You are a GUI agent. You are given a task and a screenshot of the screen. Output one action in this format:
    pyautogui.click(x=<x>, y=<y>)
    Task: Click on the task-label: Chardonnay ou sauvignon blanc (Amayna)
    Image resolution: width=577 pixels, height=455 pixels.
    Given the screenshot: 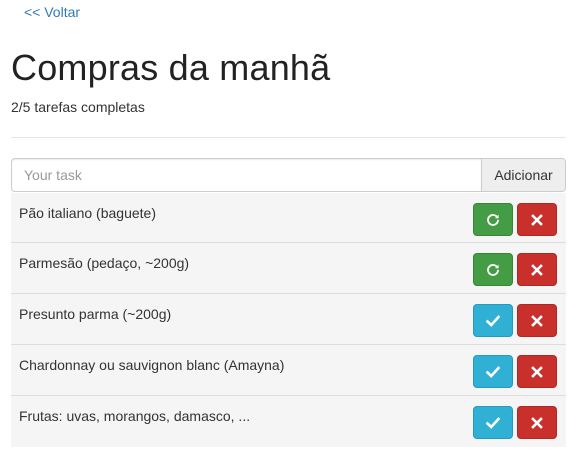 What is the action you would take?
    pyautogui.click(x=152, y=365)
    